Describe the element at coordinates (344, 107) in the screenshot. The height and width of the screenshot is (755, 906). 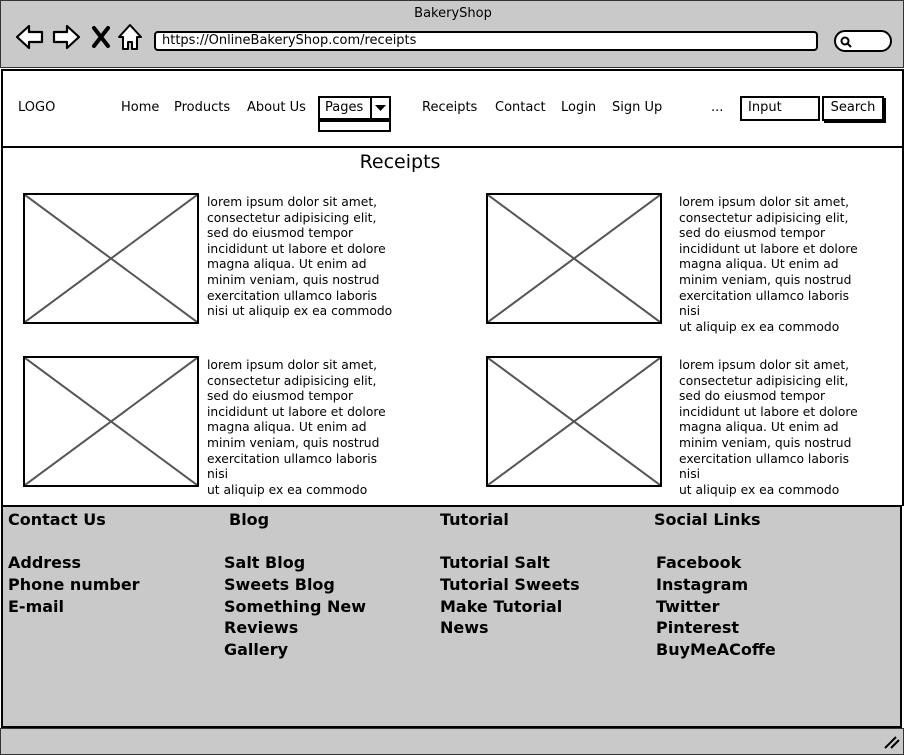
I see `pages-dropdown-label: Pages` at that location.